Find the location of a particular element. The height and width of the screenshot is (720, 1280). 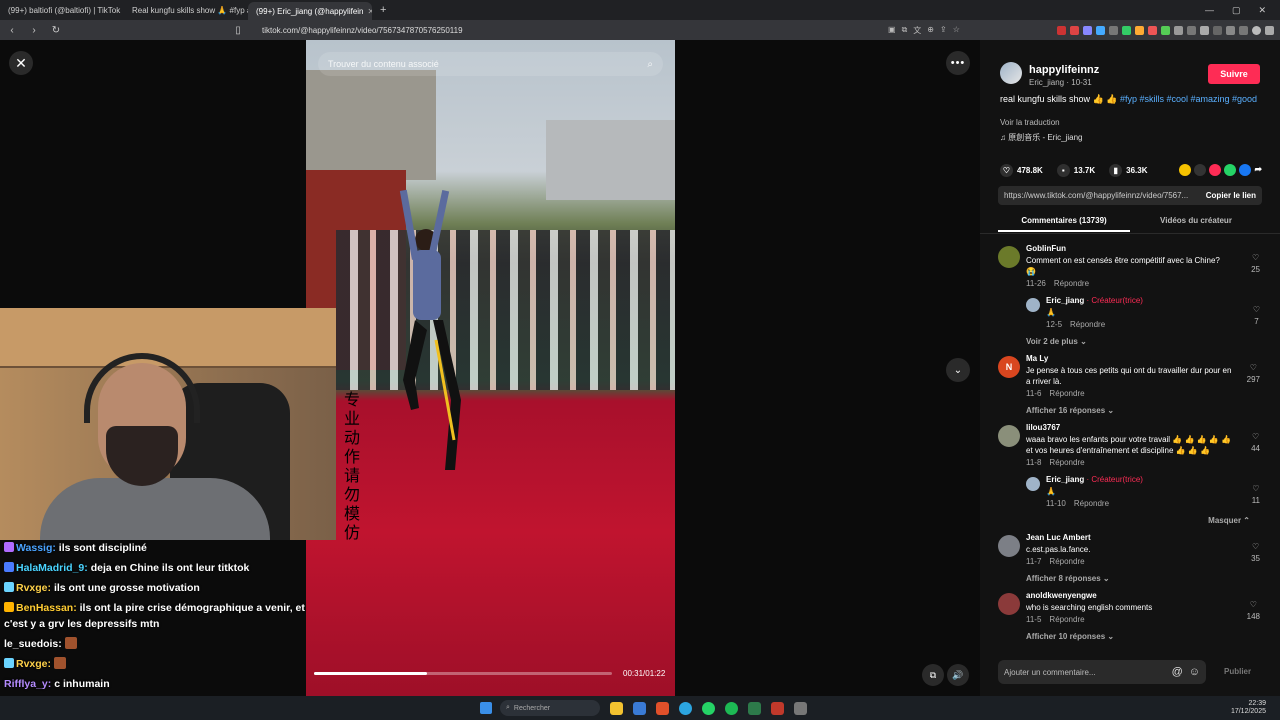

windows-start-icon is located at coordinates (486, 708).